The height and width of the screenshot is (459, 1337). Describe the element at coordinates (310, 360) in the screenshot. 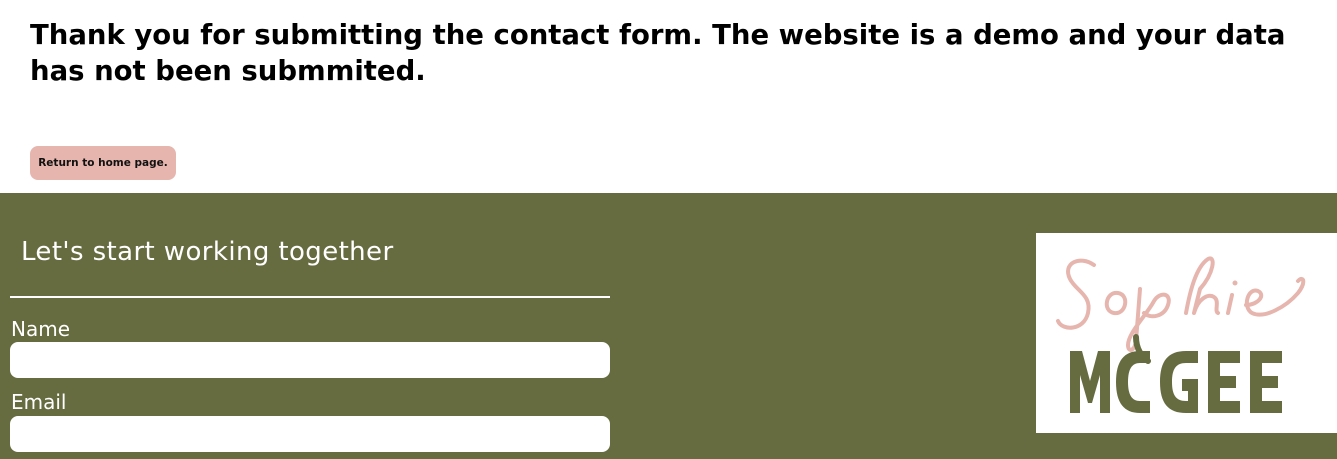

I see `name-field` at that location.